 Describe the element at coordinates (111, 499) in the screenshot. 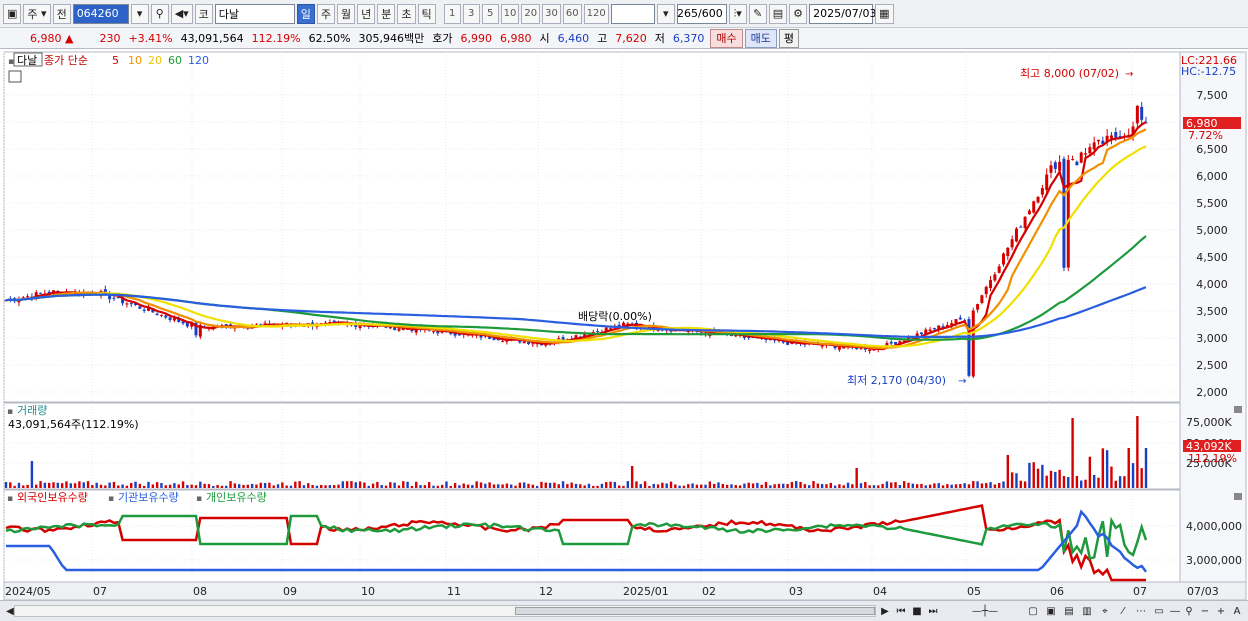

I see `holding-grip-icon-2: ▪` at that location.